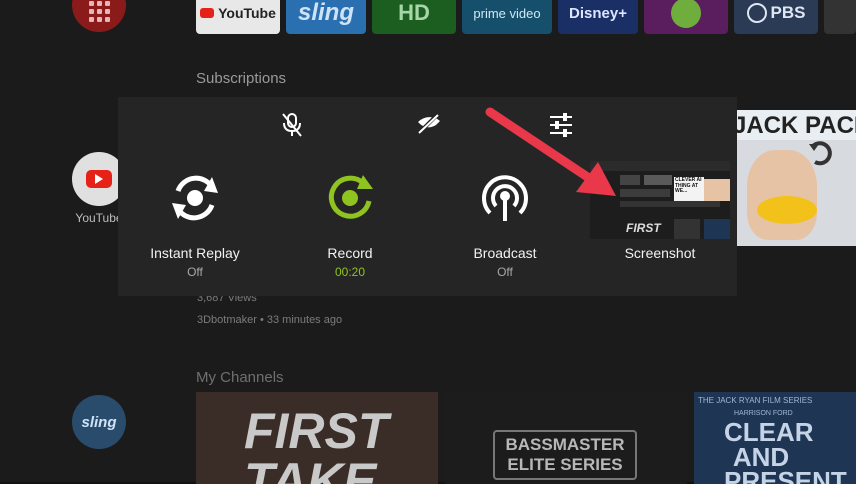 The image size is (856, 484). What do you see at coordinates (788, 12) in the screenshot?
I see `tile-label: PBS` at bounding box center [788, 12].